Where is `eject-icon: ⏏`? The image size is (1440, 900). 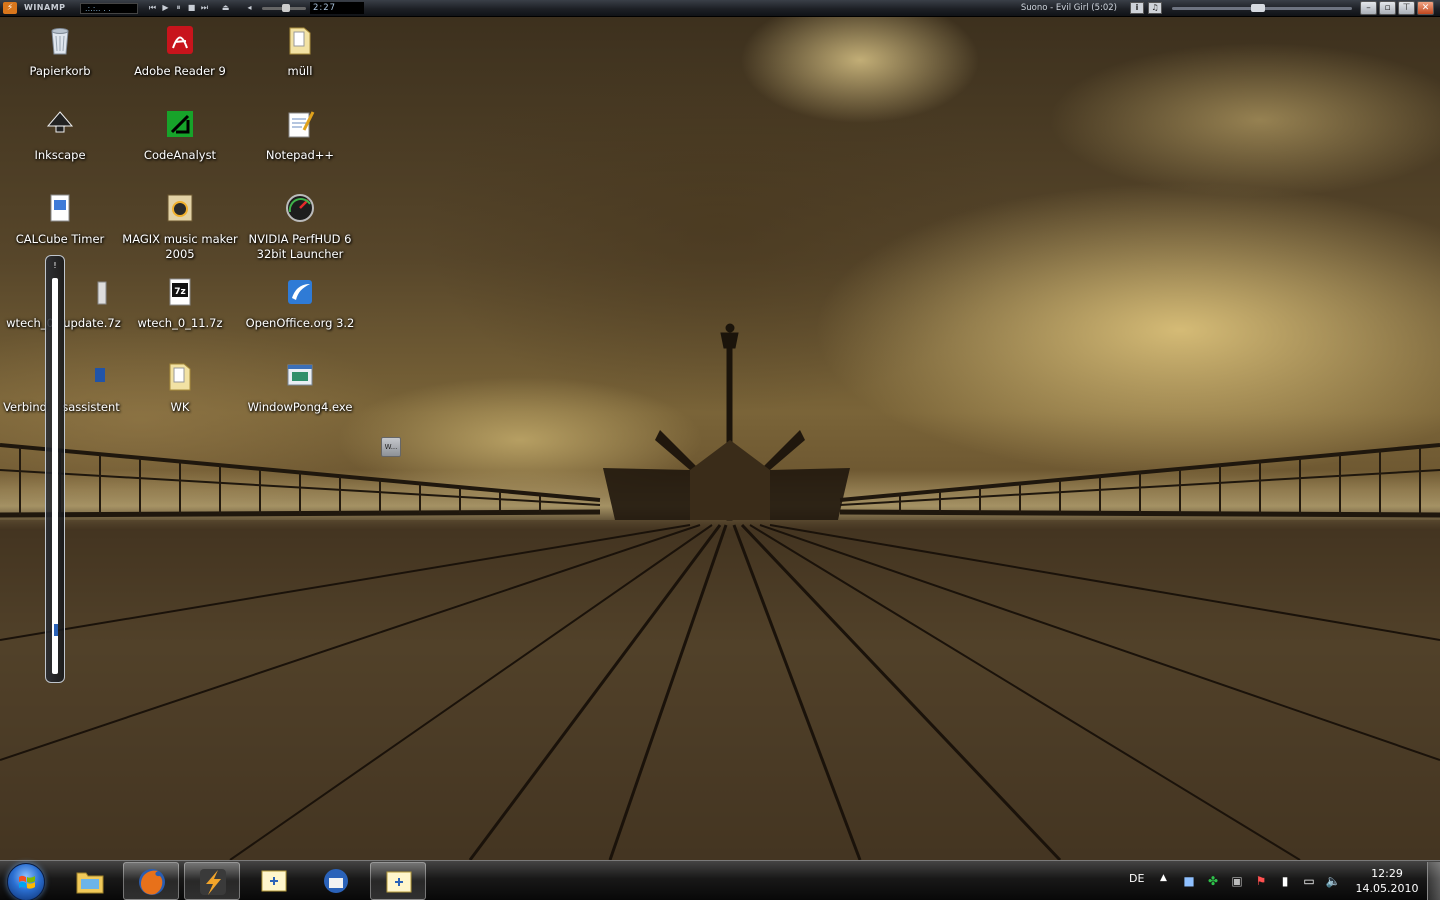 eject-icon: ⏏ is located at coordinates (225, 8).